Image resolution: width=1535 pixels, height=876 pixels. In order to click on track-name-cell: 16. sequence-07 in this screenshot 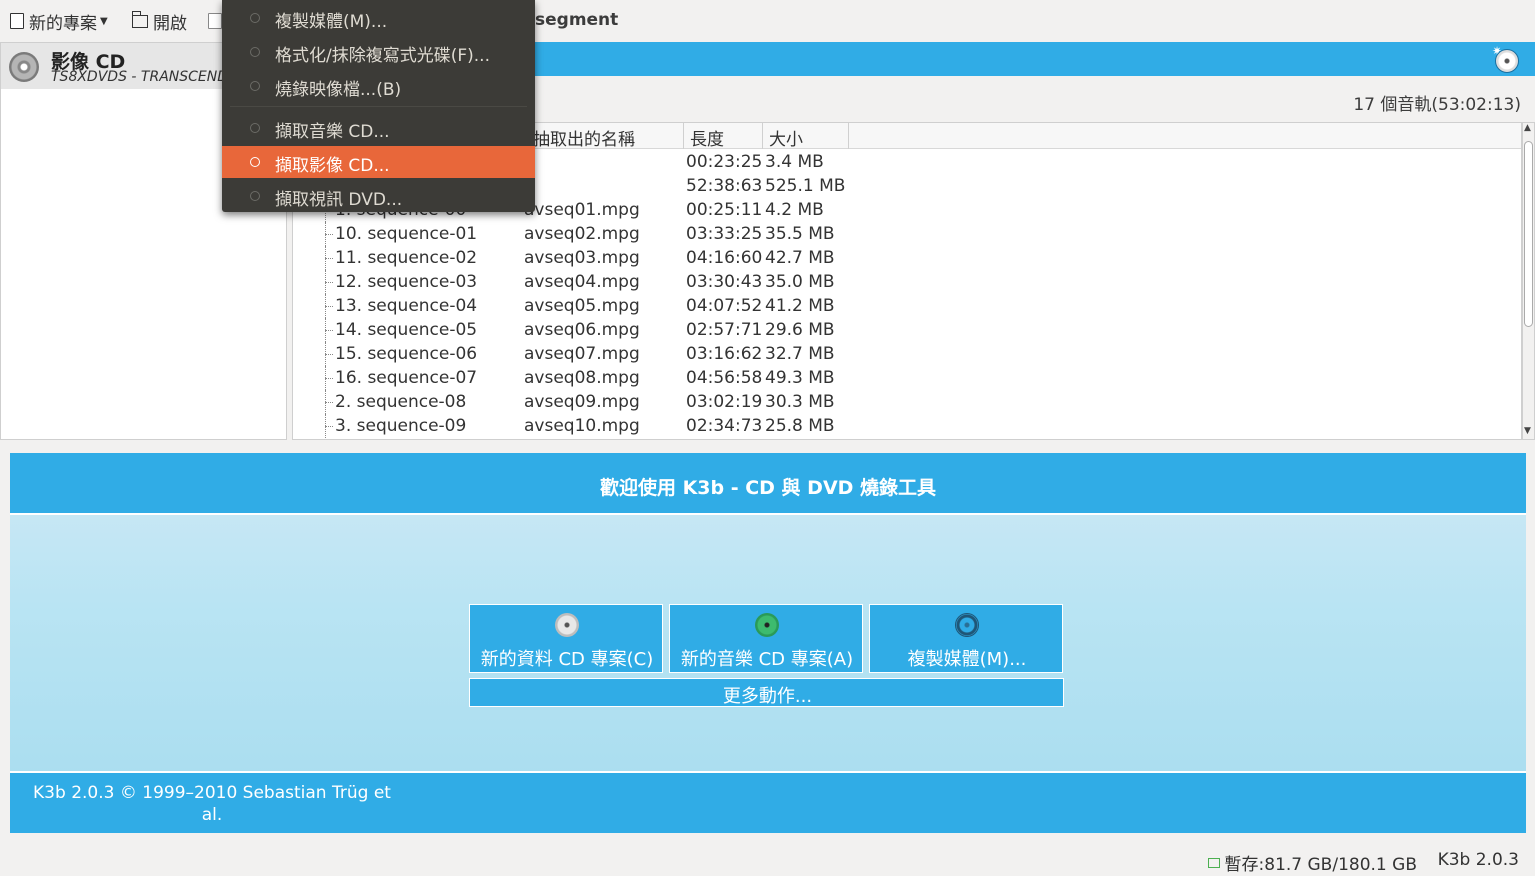, I will do `click(406, 378)`.